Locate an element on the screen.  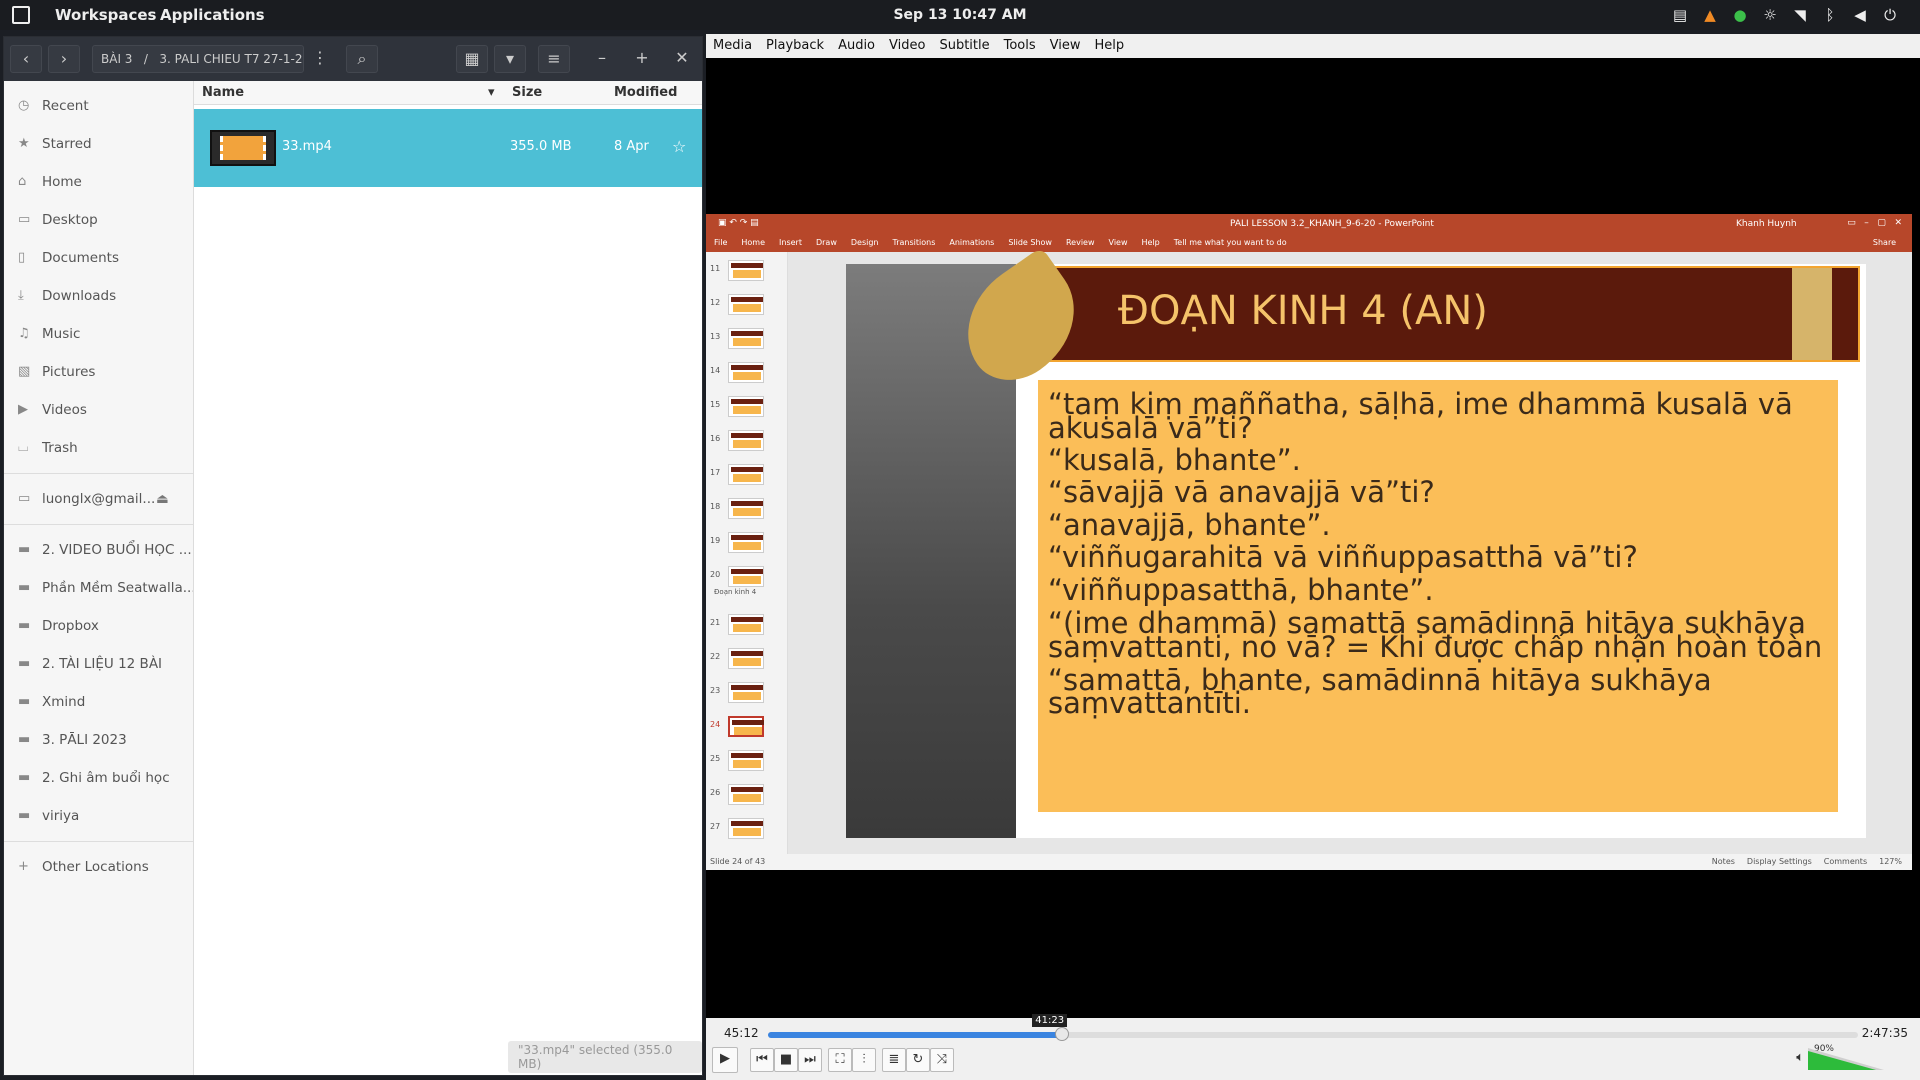
ppt-status-item: 127% is located at coordinates (1890, 861).